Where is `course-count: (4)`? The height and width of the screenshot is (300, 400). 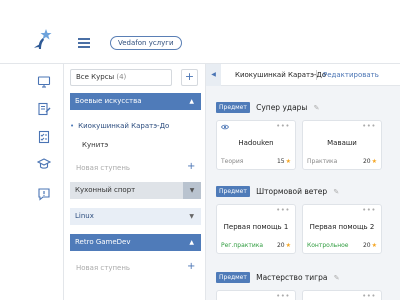
course-count: (4) is located at coordinates (121, 77).